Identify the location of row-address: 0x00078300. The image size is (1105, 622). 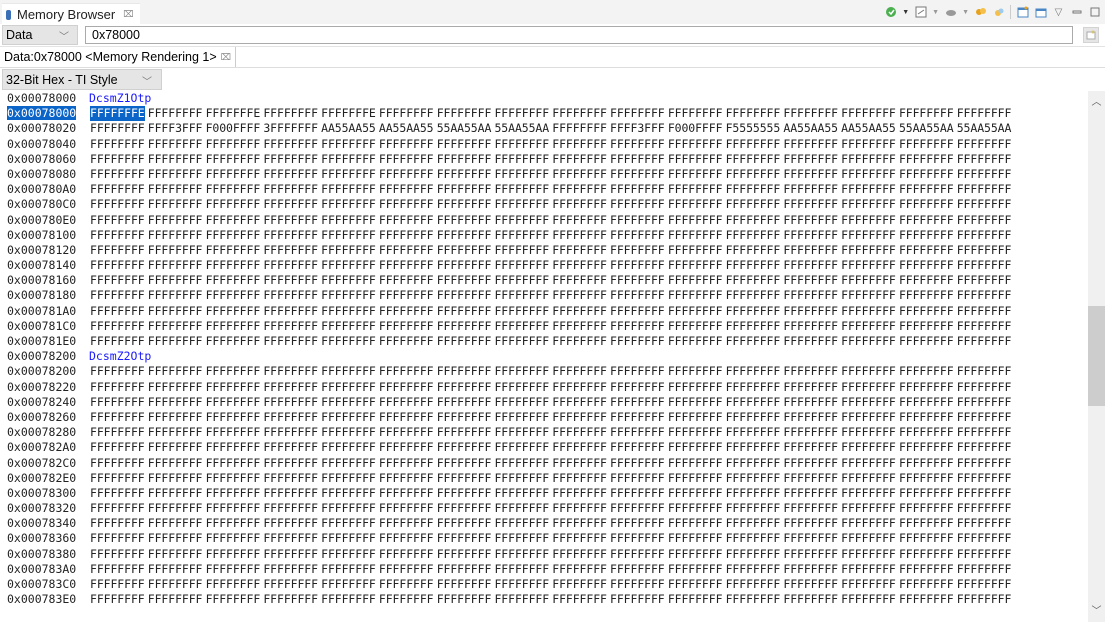
(48, 493).